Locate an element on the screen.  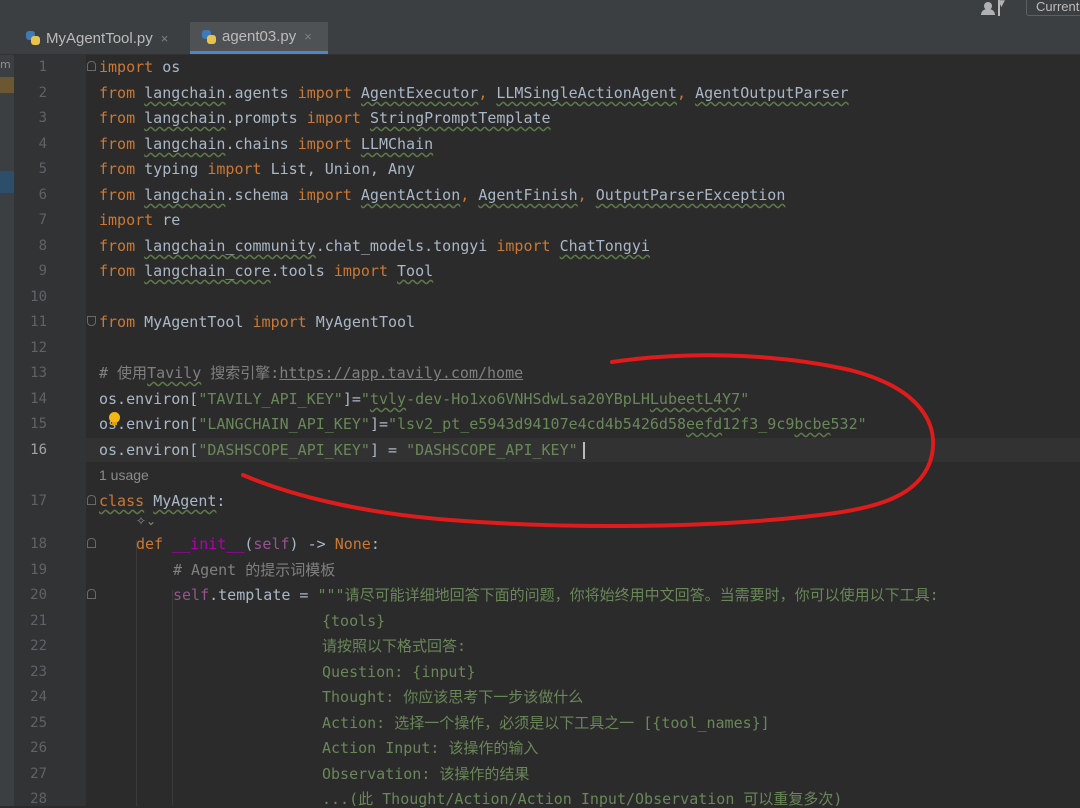
red-annotation-circle is located at coordinates (588, 441).